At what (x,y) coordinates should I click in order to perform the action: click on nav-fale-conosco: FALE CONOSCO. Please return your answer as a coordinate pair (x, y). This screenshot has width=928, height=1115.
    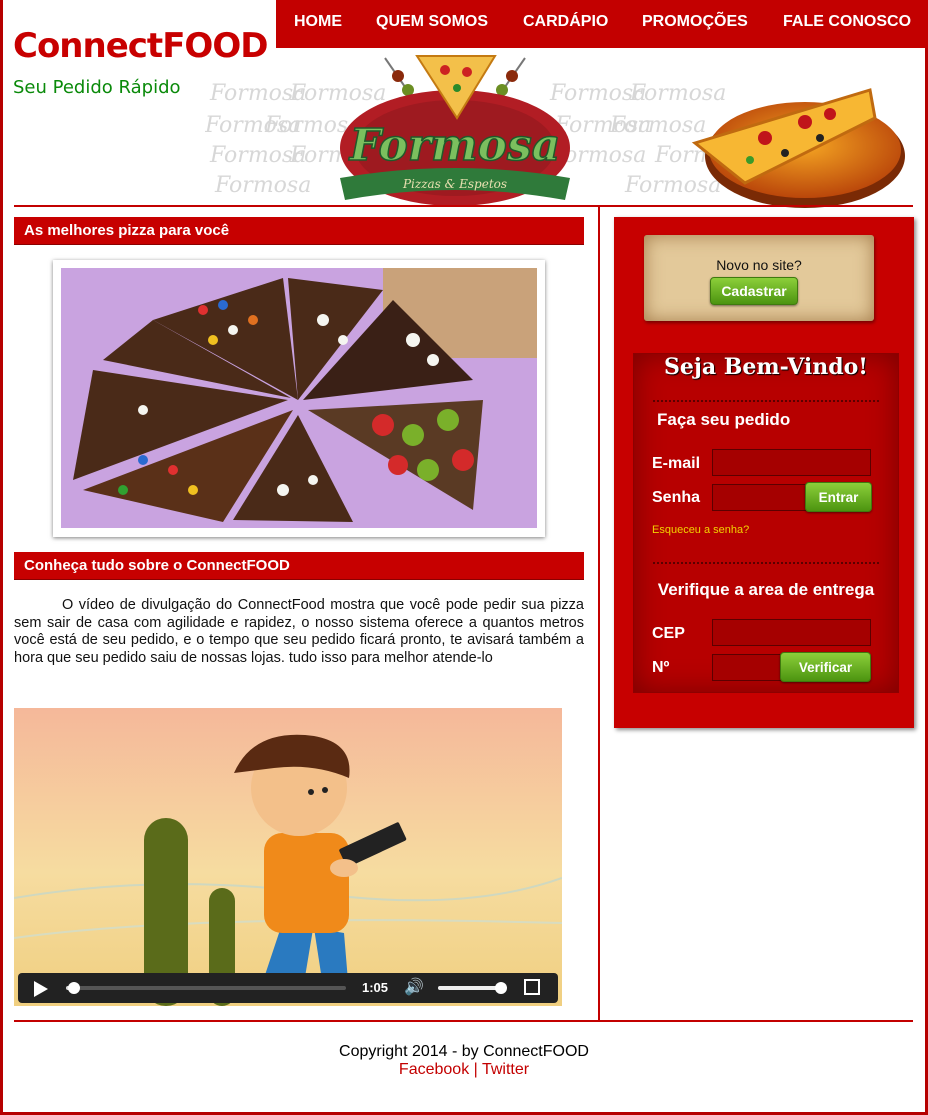
    Looking at the image, I should click on (847, 22).